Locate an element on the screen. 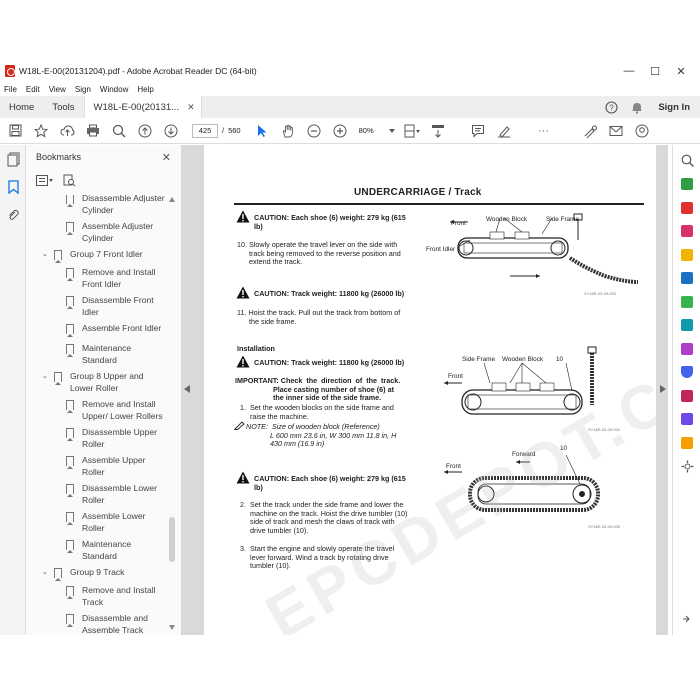 The height and width of the screenshot is (700, 700). bookmark-item: Remove and Install Upper/ Lower Rollers is located at coordinates (114, 410).